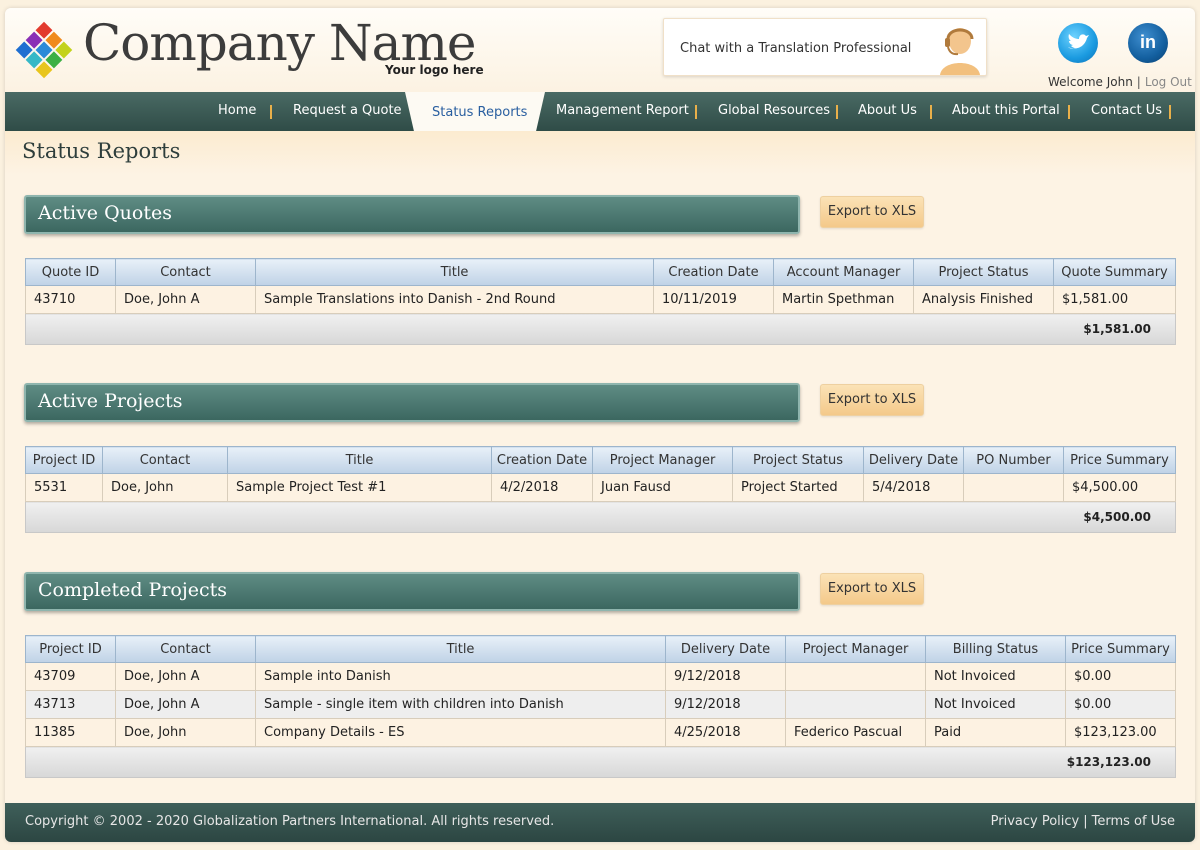 This screenshot has width=1200, height=850. I want to click on delivery-date-cell: 5/4/2018, so click(913, 487).